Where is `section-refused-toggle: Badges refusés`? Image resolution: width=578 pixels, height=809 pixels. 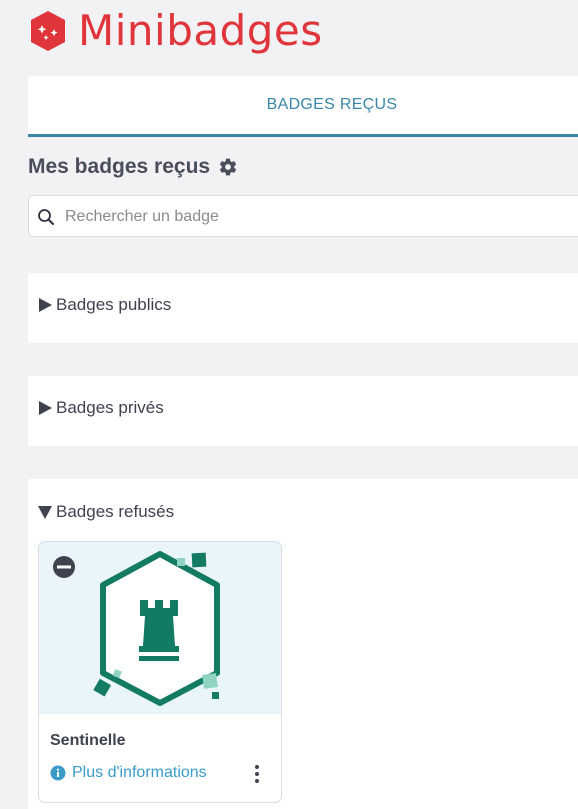 section-refused-toggle: Badges refusés is located at coordinates (105, 512).